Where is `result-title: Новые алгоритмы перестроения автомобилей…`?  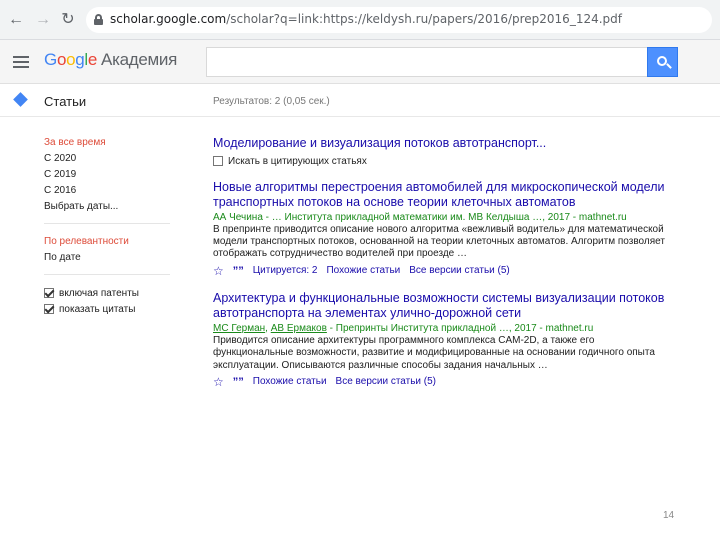
result-title: Новые алгоритмы перестроения автомобилей… is located at coordinates (443, 195).